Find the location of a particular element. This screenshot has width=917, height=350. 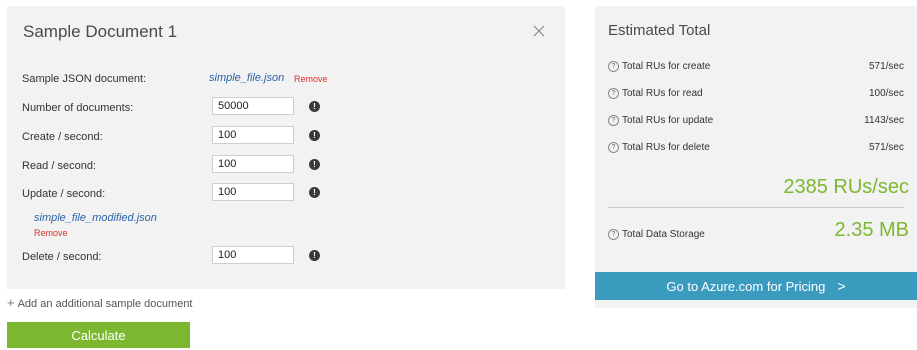

delete-per-second-label: Delete / second: is located at coordinates (62, 257).